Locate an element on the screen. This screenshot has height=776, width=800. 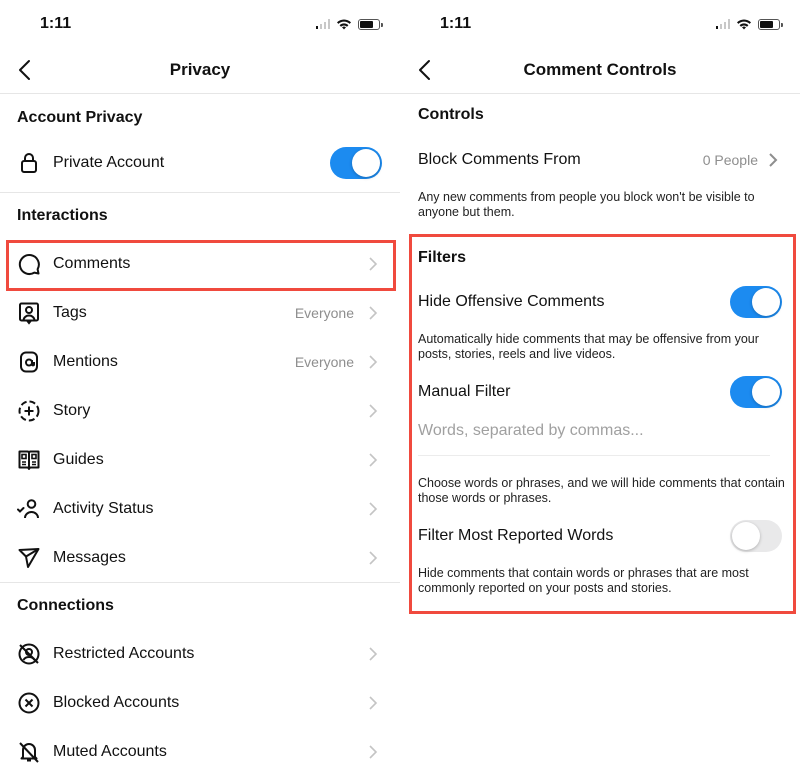
at-sign-icon is located at coordinates (29, 362).